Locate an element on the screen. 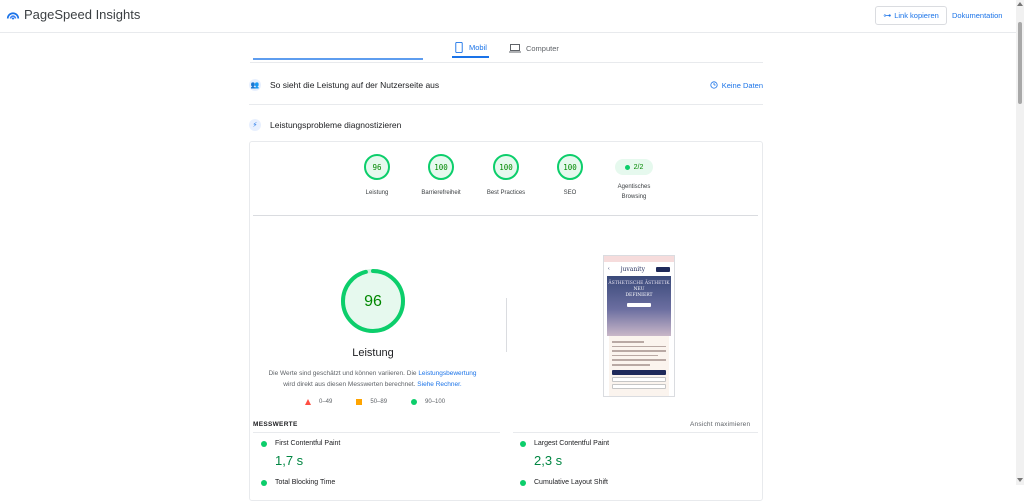 This screenshot has width=1024, height=501. expand-view-toggle: Ansicht maximieren is located at coordinates (720, 424).